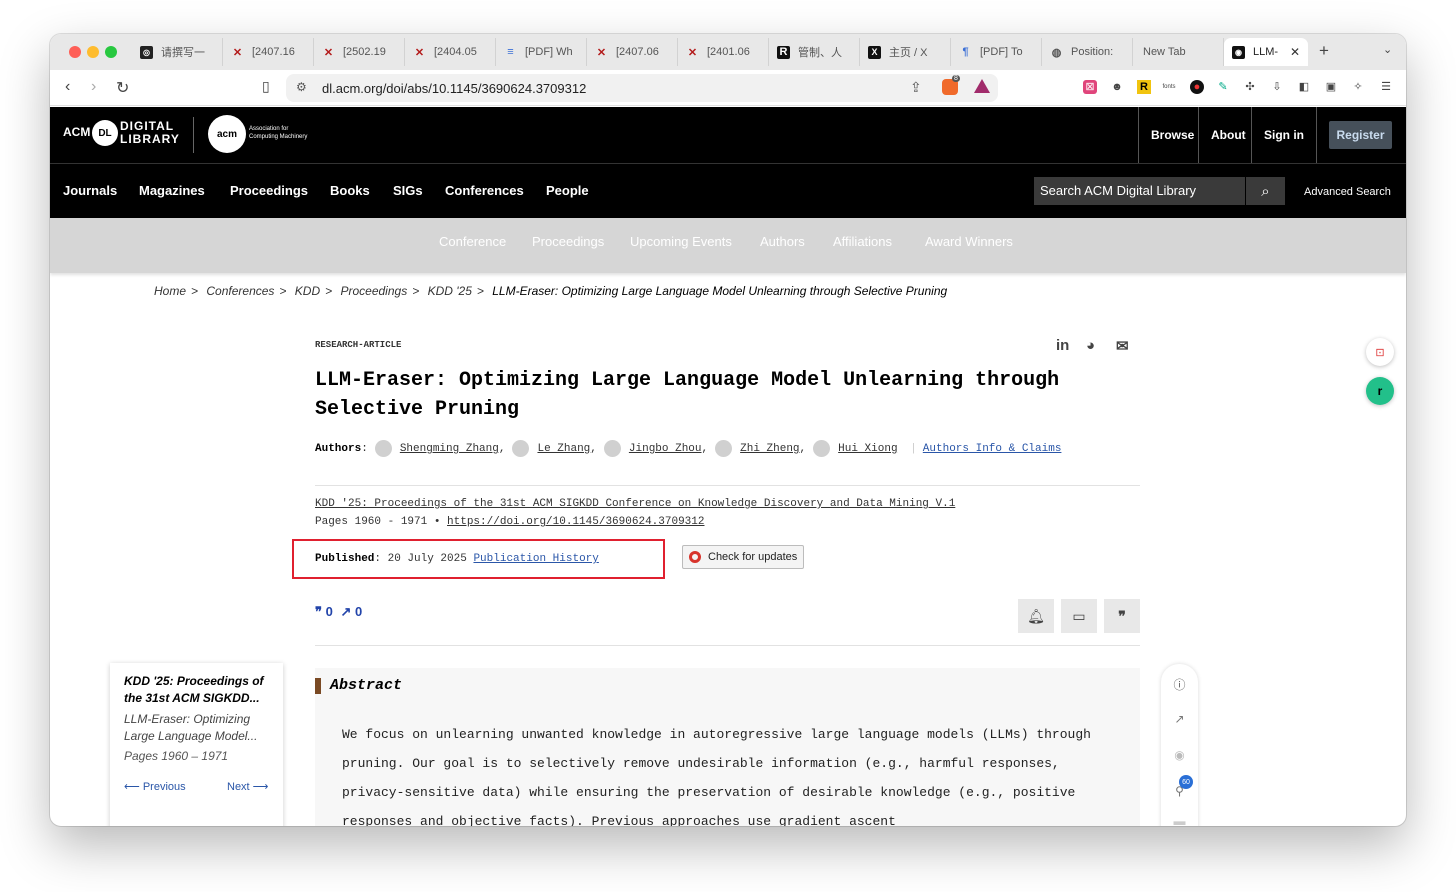  Describe the element at coordinates (345, 559) in the screenshot. I see `published-label: Published` at that location.